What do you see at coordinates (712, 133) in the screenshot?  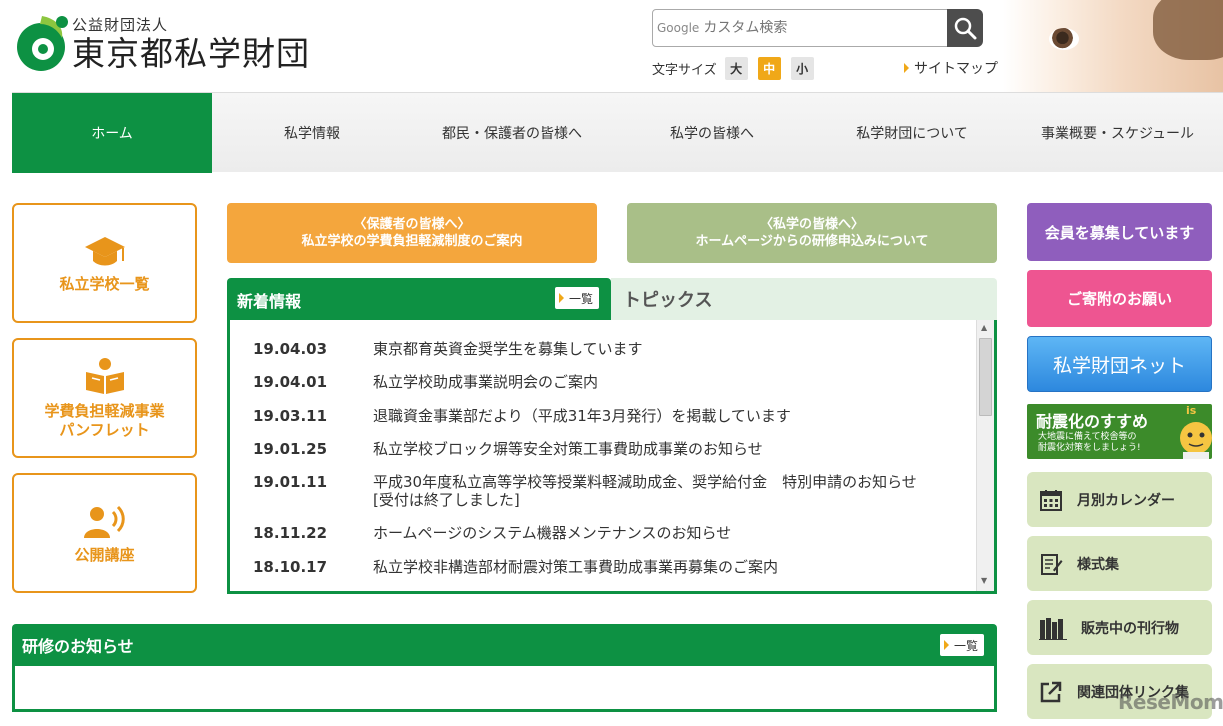 I see `nav-item-schools: 私学の皆様へ` at bounding box center [712, 133].